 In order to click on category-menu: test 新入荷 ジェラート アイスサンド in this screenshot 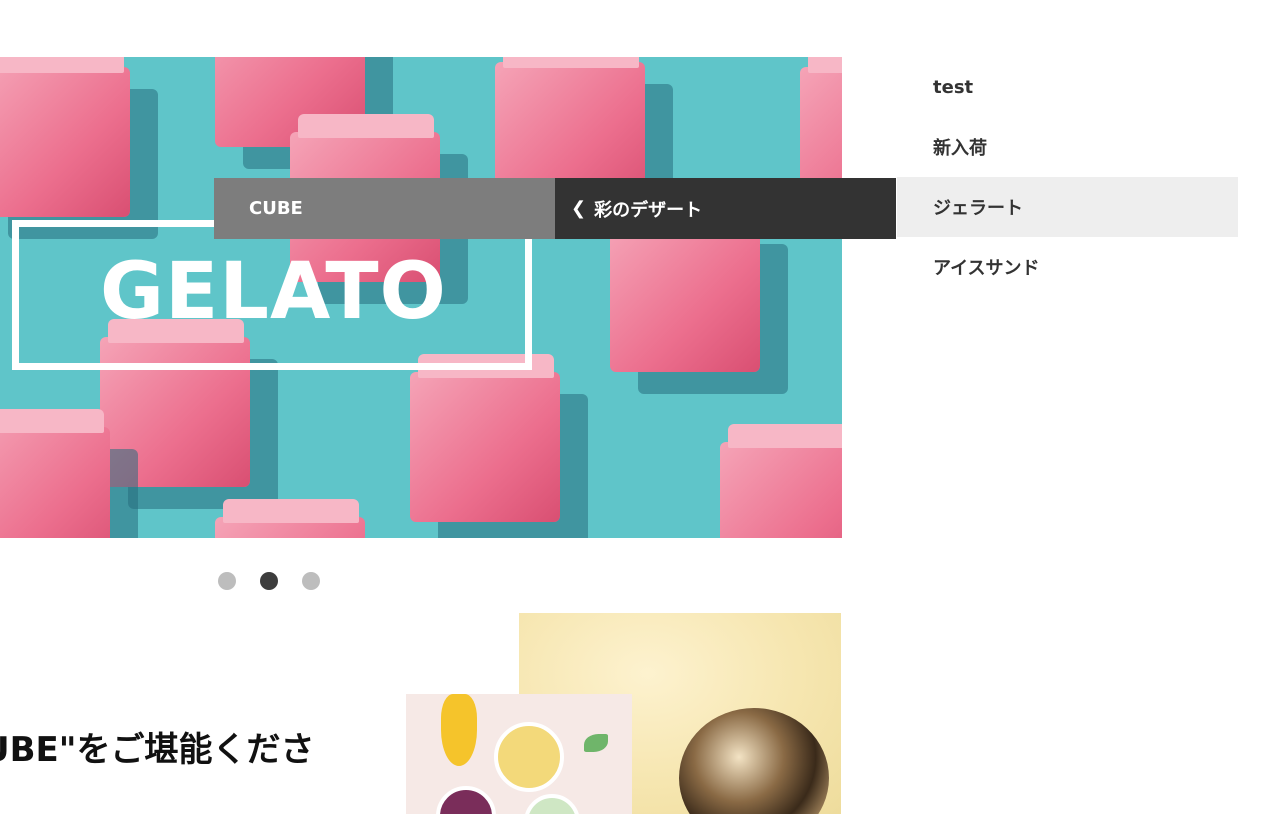, I will do `click(1067, 177)`.